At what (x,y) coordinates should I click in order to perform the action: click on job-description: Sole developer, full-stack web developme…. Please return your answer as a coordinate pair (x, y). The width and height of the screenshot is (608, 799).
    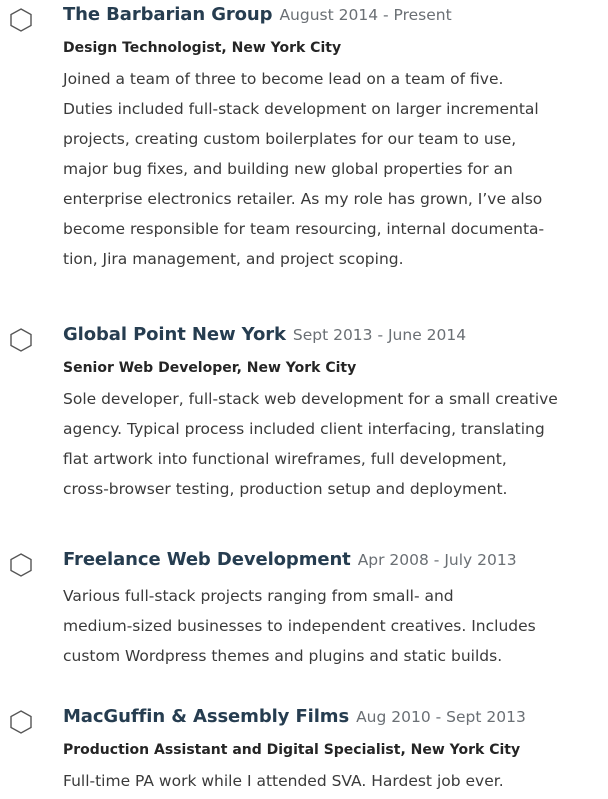
    Looking at the image, I should click on (332, 444).